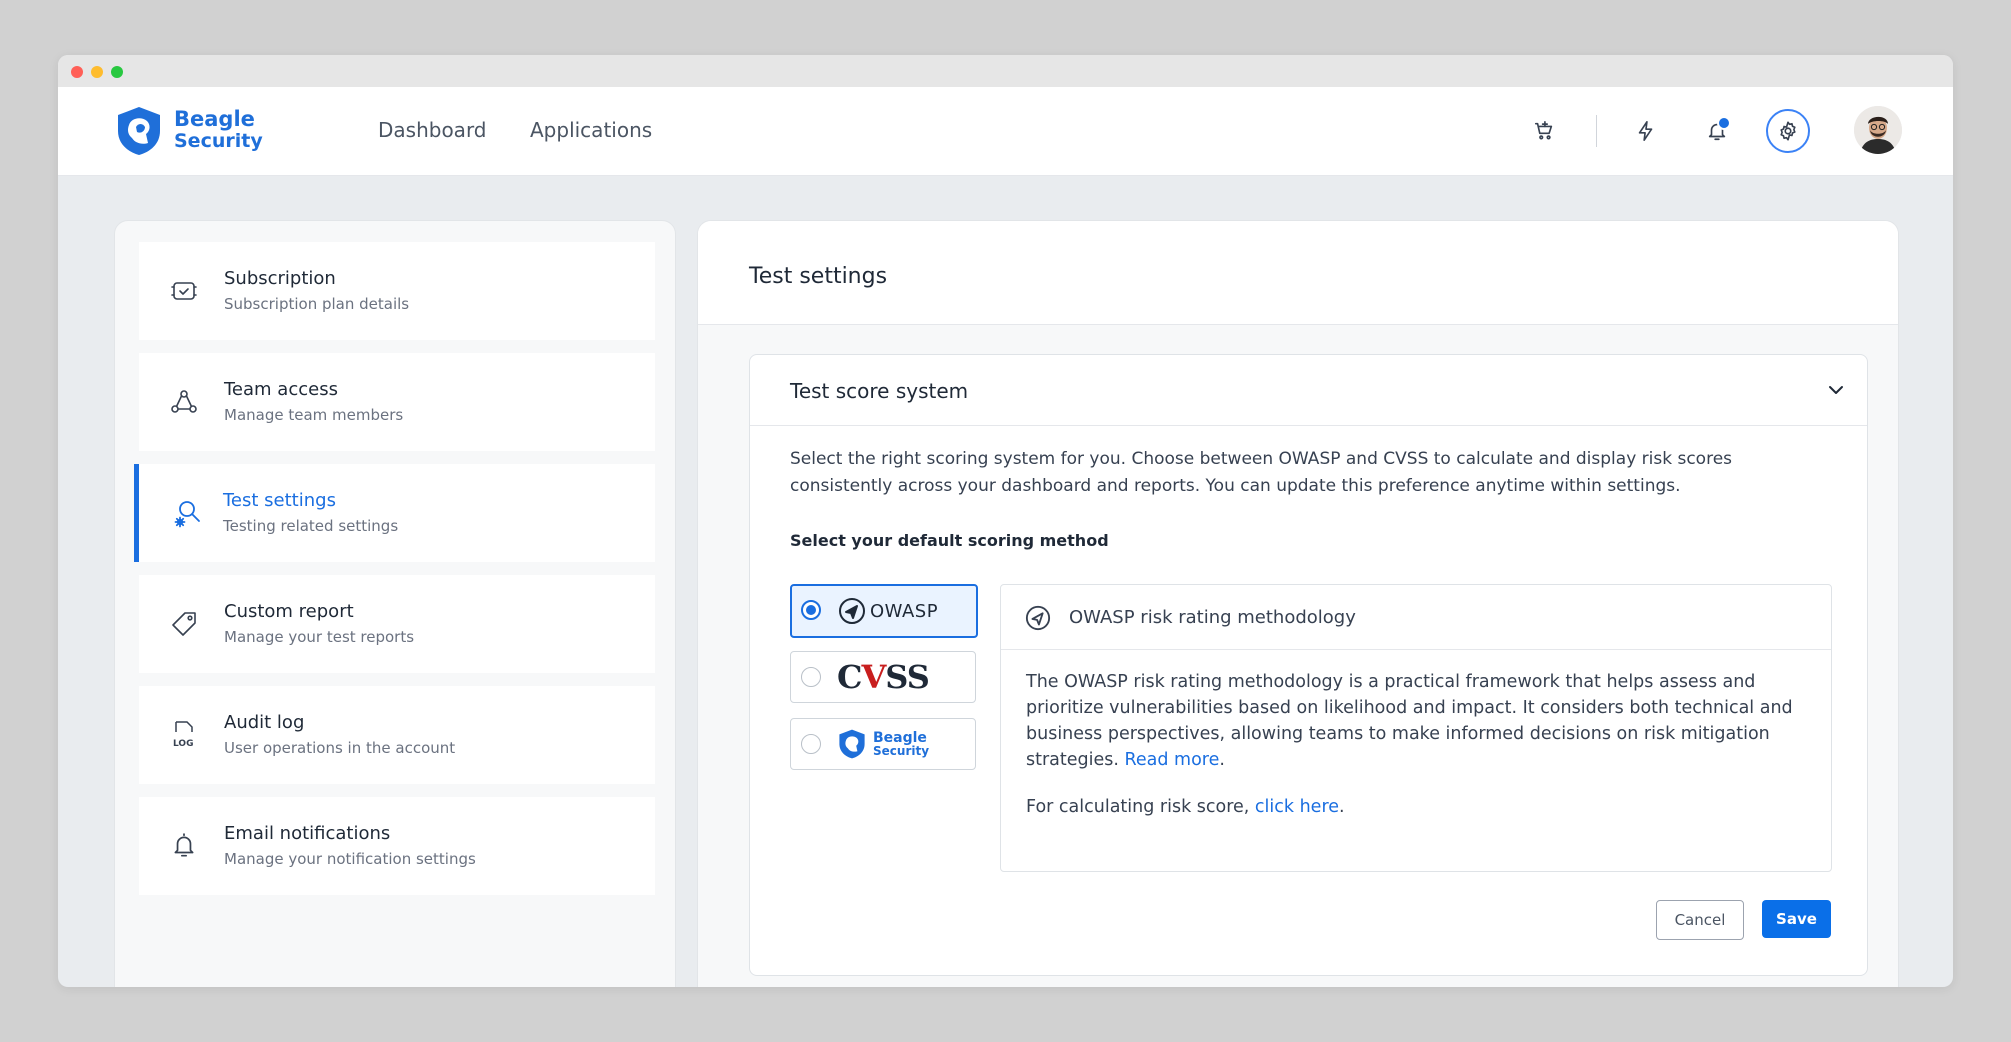  I want to click on log-icon: LOG, so click(184, 735).